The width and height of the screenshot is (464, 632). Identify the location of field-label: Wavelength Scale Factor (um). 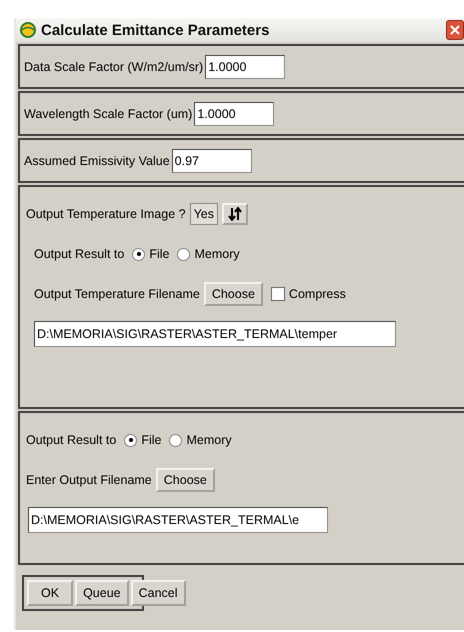
(108, 113).